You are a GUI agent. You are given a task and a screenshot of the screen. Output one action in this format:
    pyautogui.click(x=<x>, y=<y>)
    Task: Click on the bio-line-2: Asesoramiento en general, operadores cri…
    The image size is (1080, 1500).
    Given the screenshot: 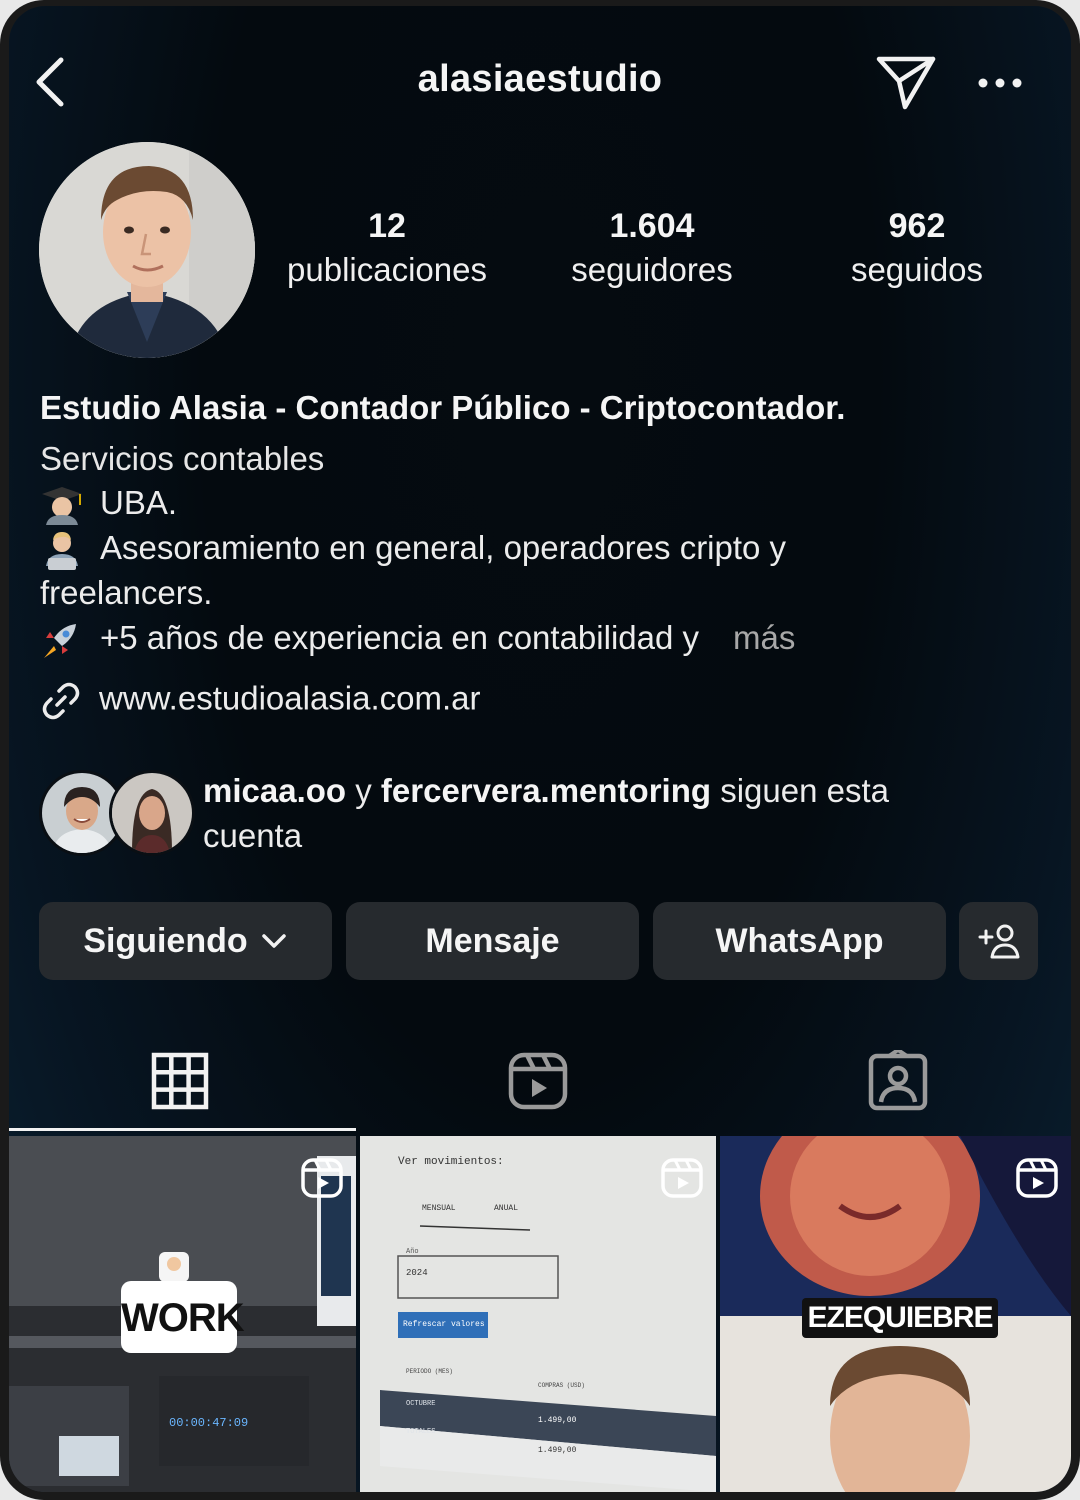 What is the action you would take?
    pyautogui.click(x=413, y=550)
    